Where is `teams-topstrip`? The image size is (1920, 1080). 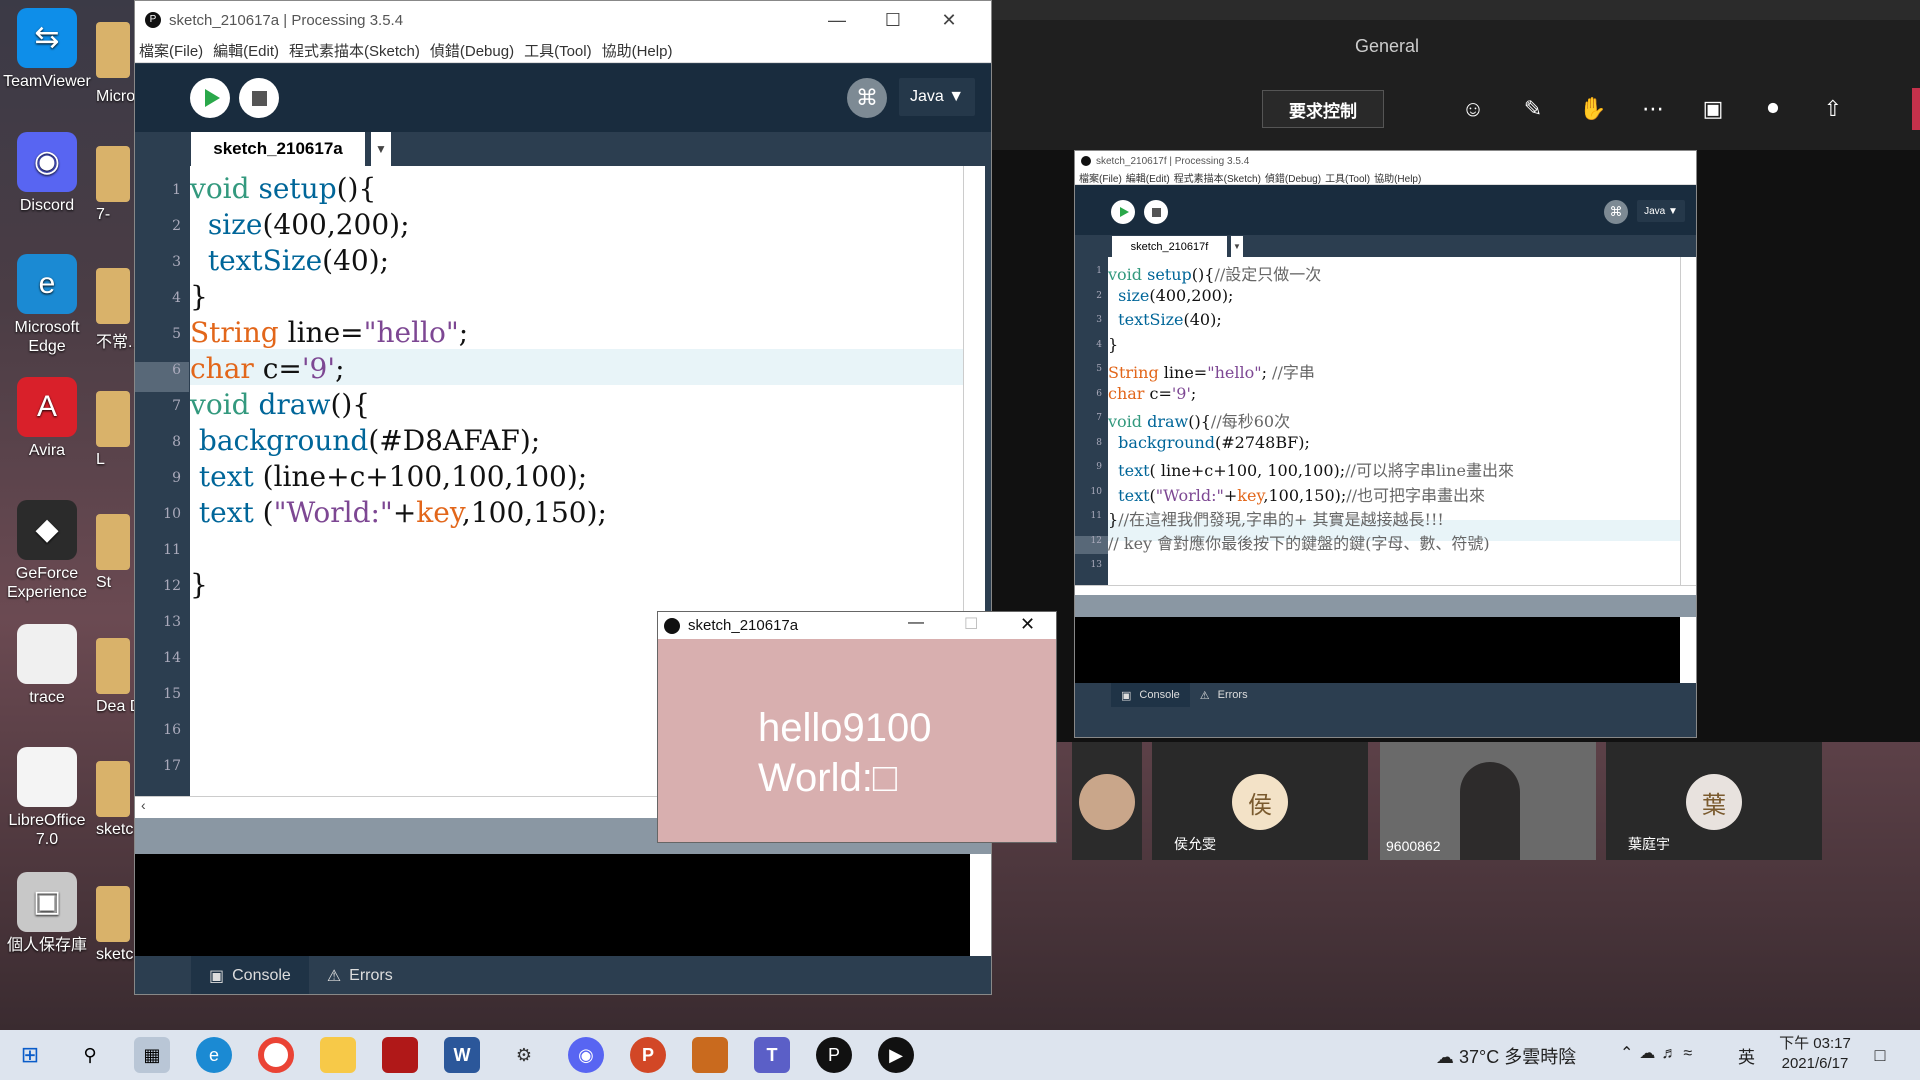 teams-topstrip is located at coordinates (1456, 10).